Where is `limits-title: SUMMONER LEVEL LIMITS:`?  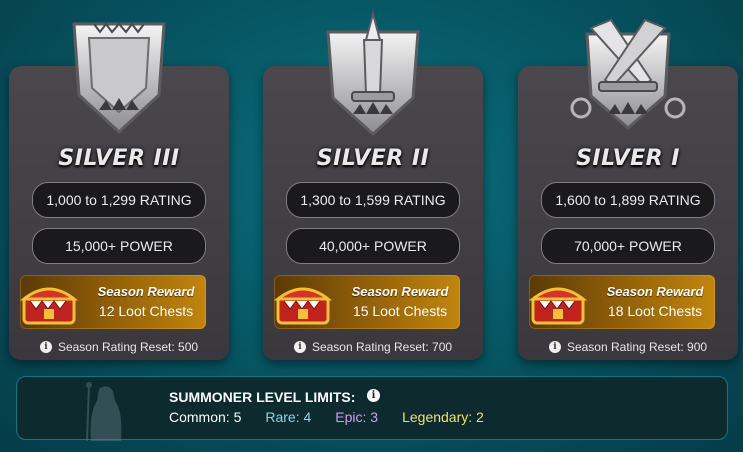
limits-title: SUMMONER LEVEL LIMITS: is located at coordinates (262, 397).